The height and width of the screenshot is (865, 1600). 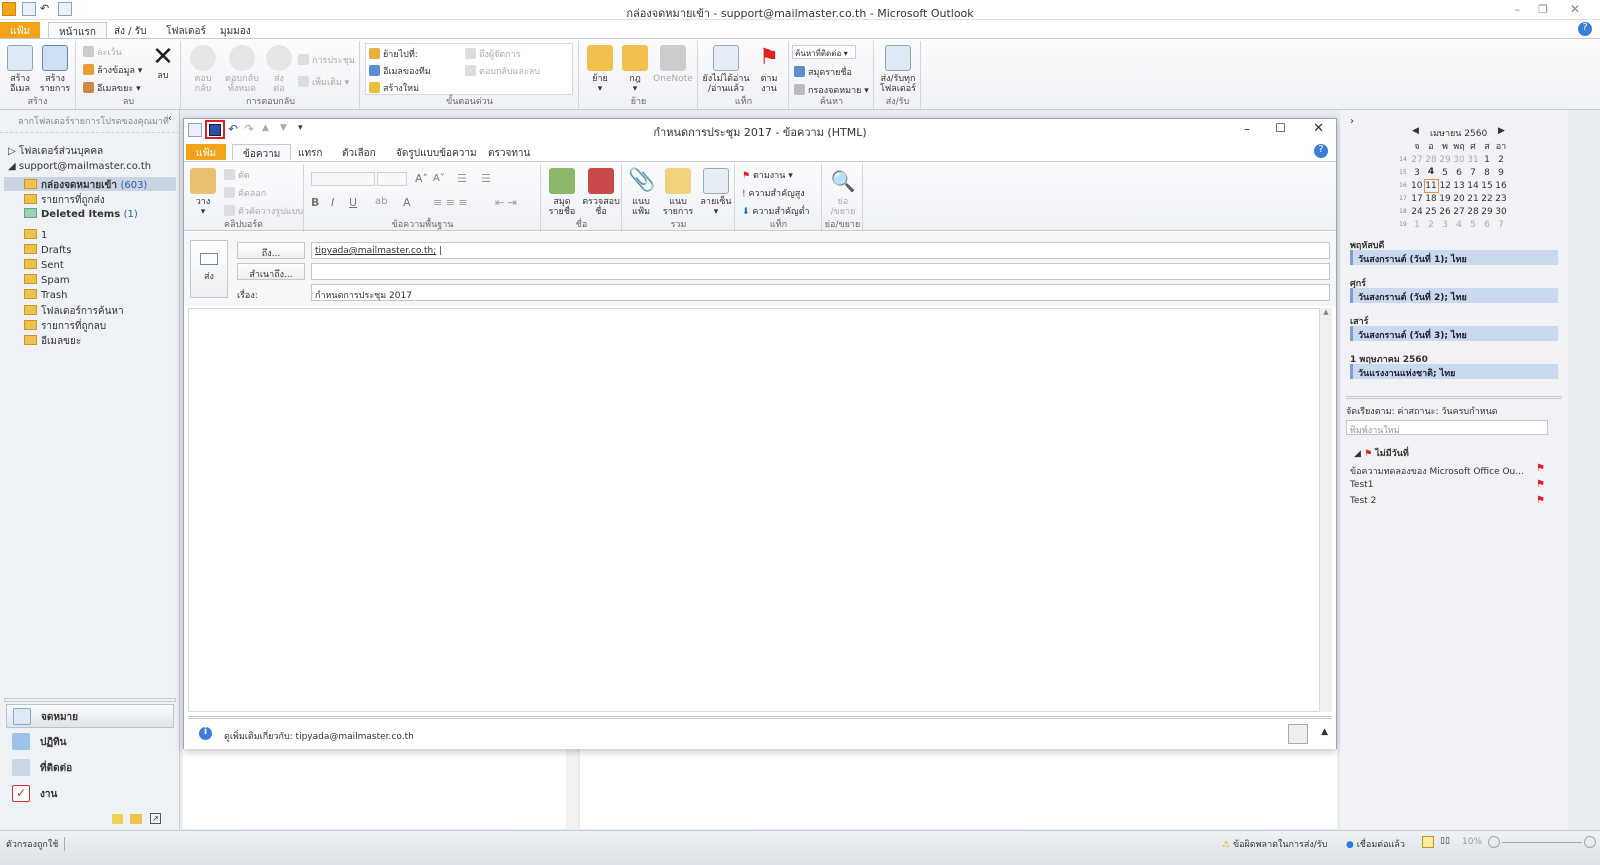 What do you see at coordinates (635, 69) in the screenshot?
I see `rules-button: กฎ ▾` at bounding box center [635, 69].